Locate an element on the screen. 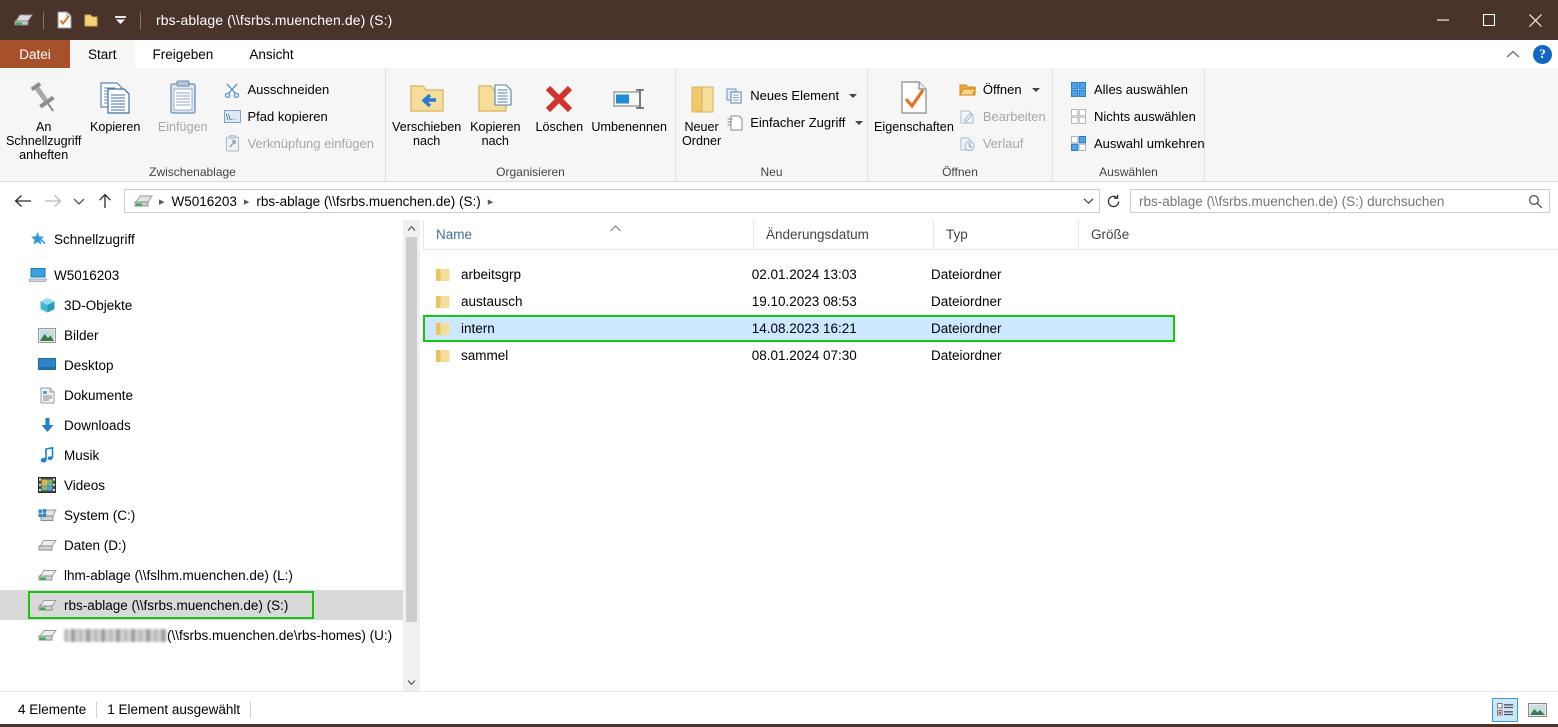 The image size is (1558, 727). maximize-button is located at coordinates (1489, 20).